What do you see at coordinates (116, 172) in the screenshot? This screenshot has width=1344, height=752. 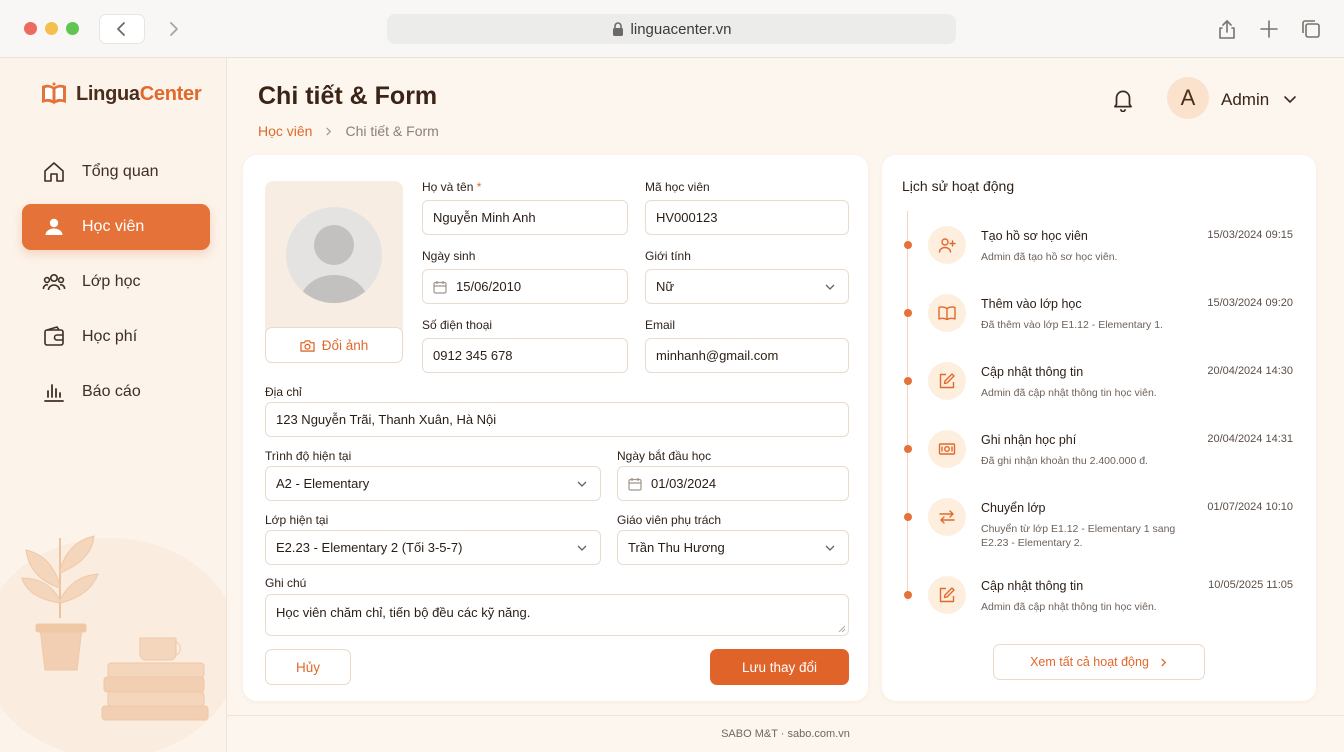 I see `sidebar-item-overview: Tổng quan` at bounding box center [116, 172].